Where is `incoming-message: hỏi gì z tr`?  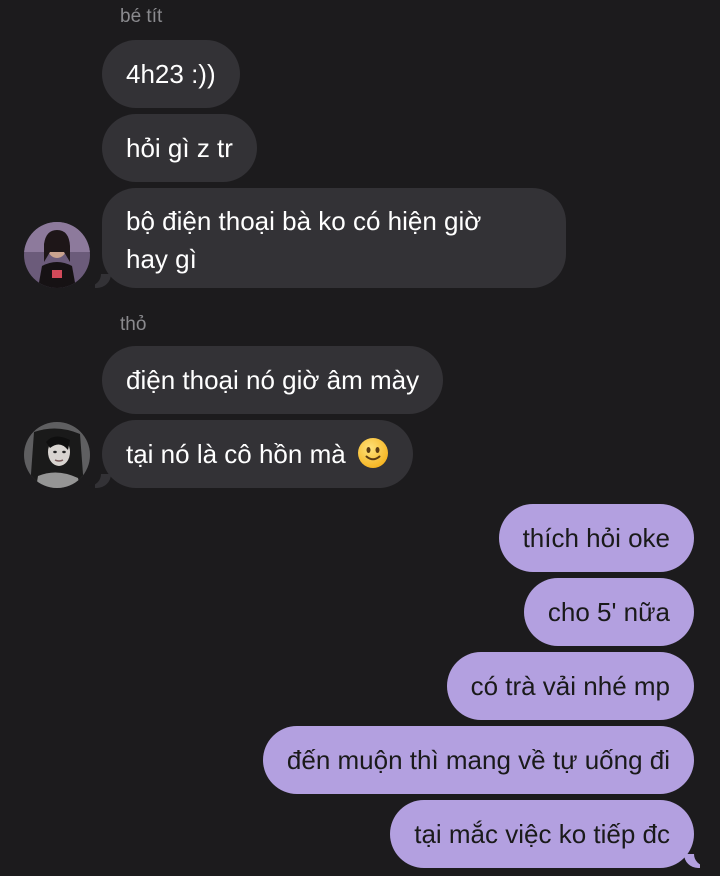
incoming-message: hỏi gì z tr is located at coordinates (179, 148).